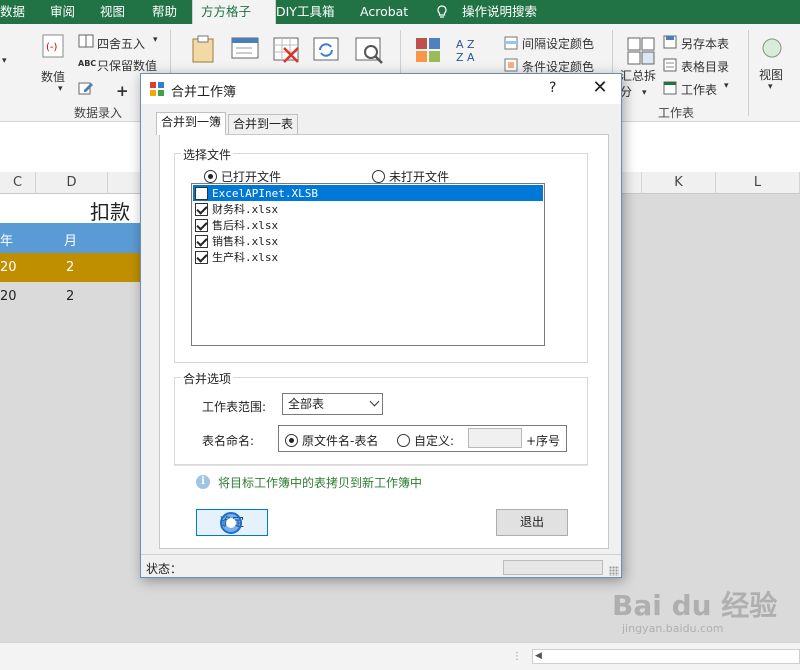 The width and height of the screenshot is (800, 670). Describe the element at coordinates (204, 92) in the screenshot. I see `dialog-title: 合并工作簿` at that location.